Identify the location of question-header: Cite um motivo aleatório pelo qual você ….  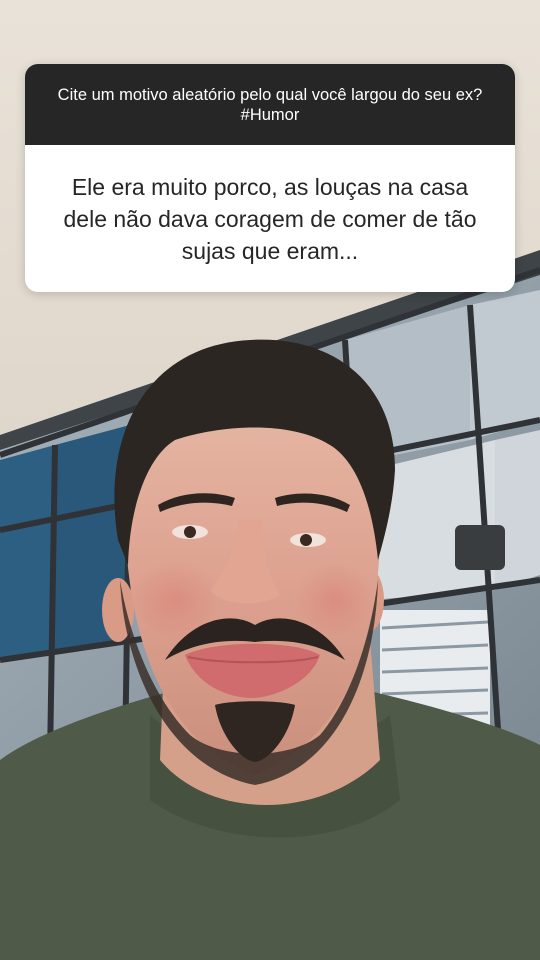
(270, 104).